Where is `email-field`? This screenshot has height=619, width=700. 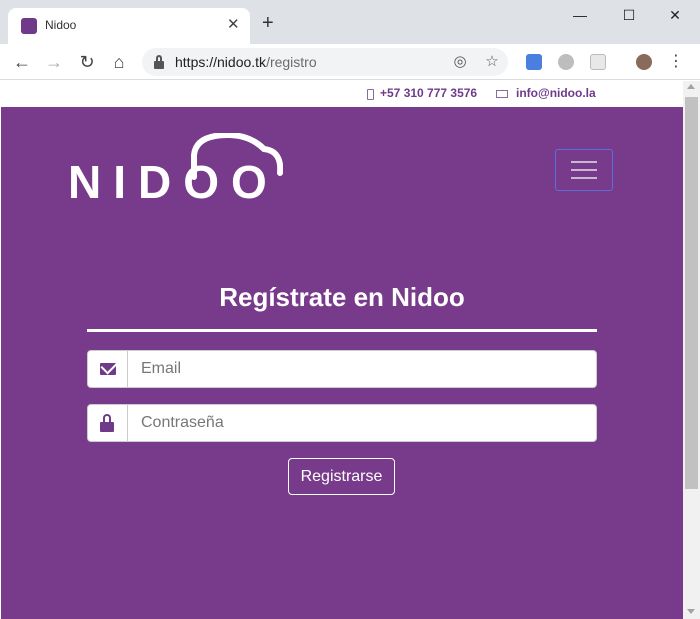 email-field is located at coordinates (362, 369).